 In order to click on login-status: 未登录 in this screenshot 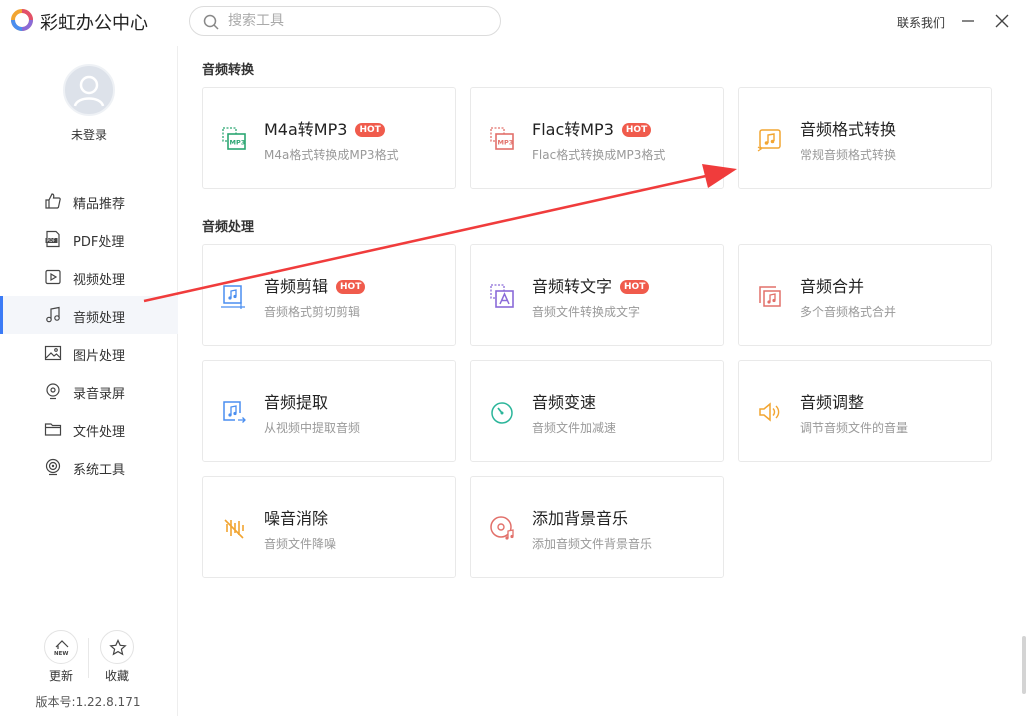, I will do `click(89, 134)`.